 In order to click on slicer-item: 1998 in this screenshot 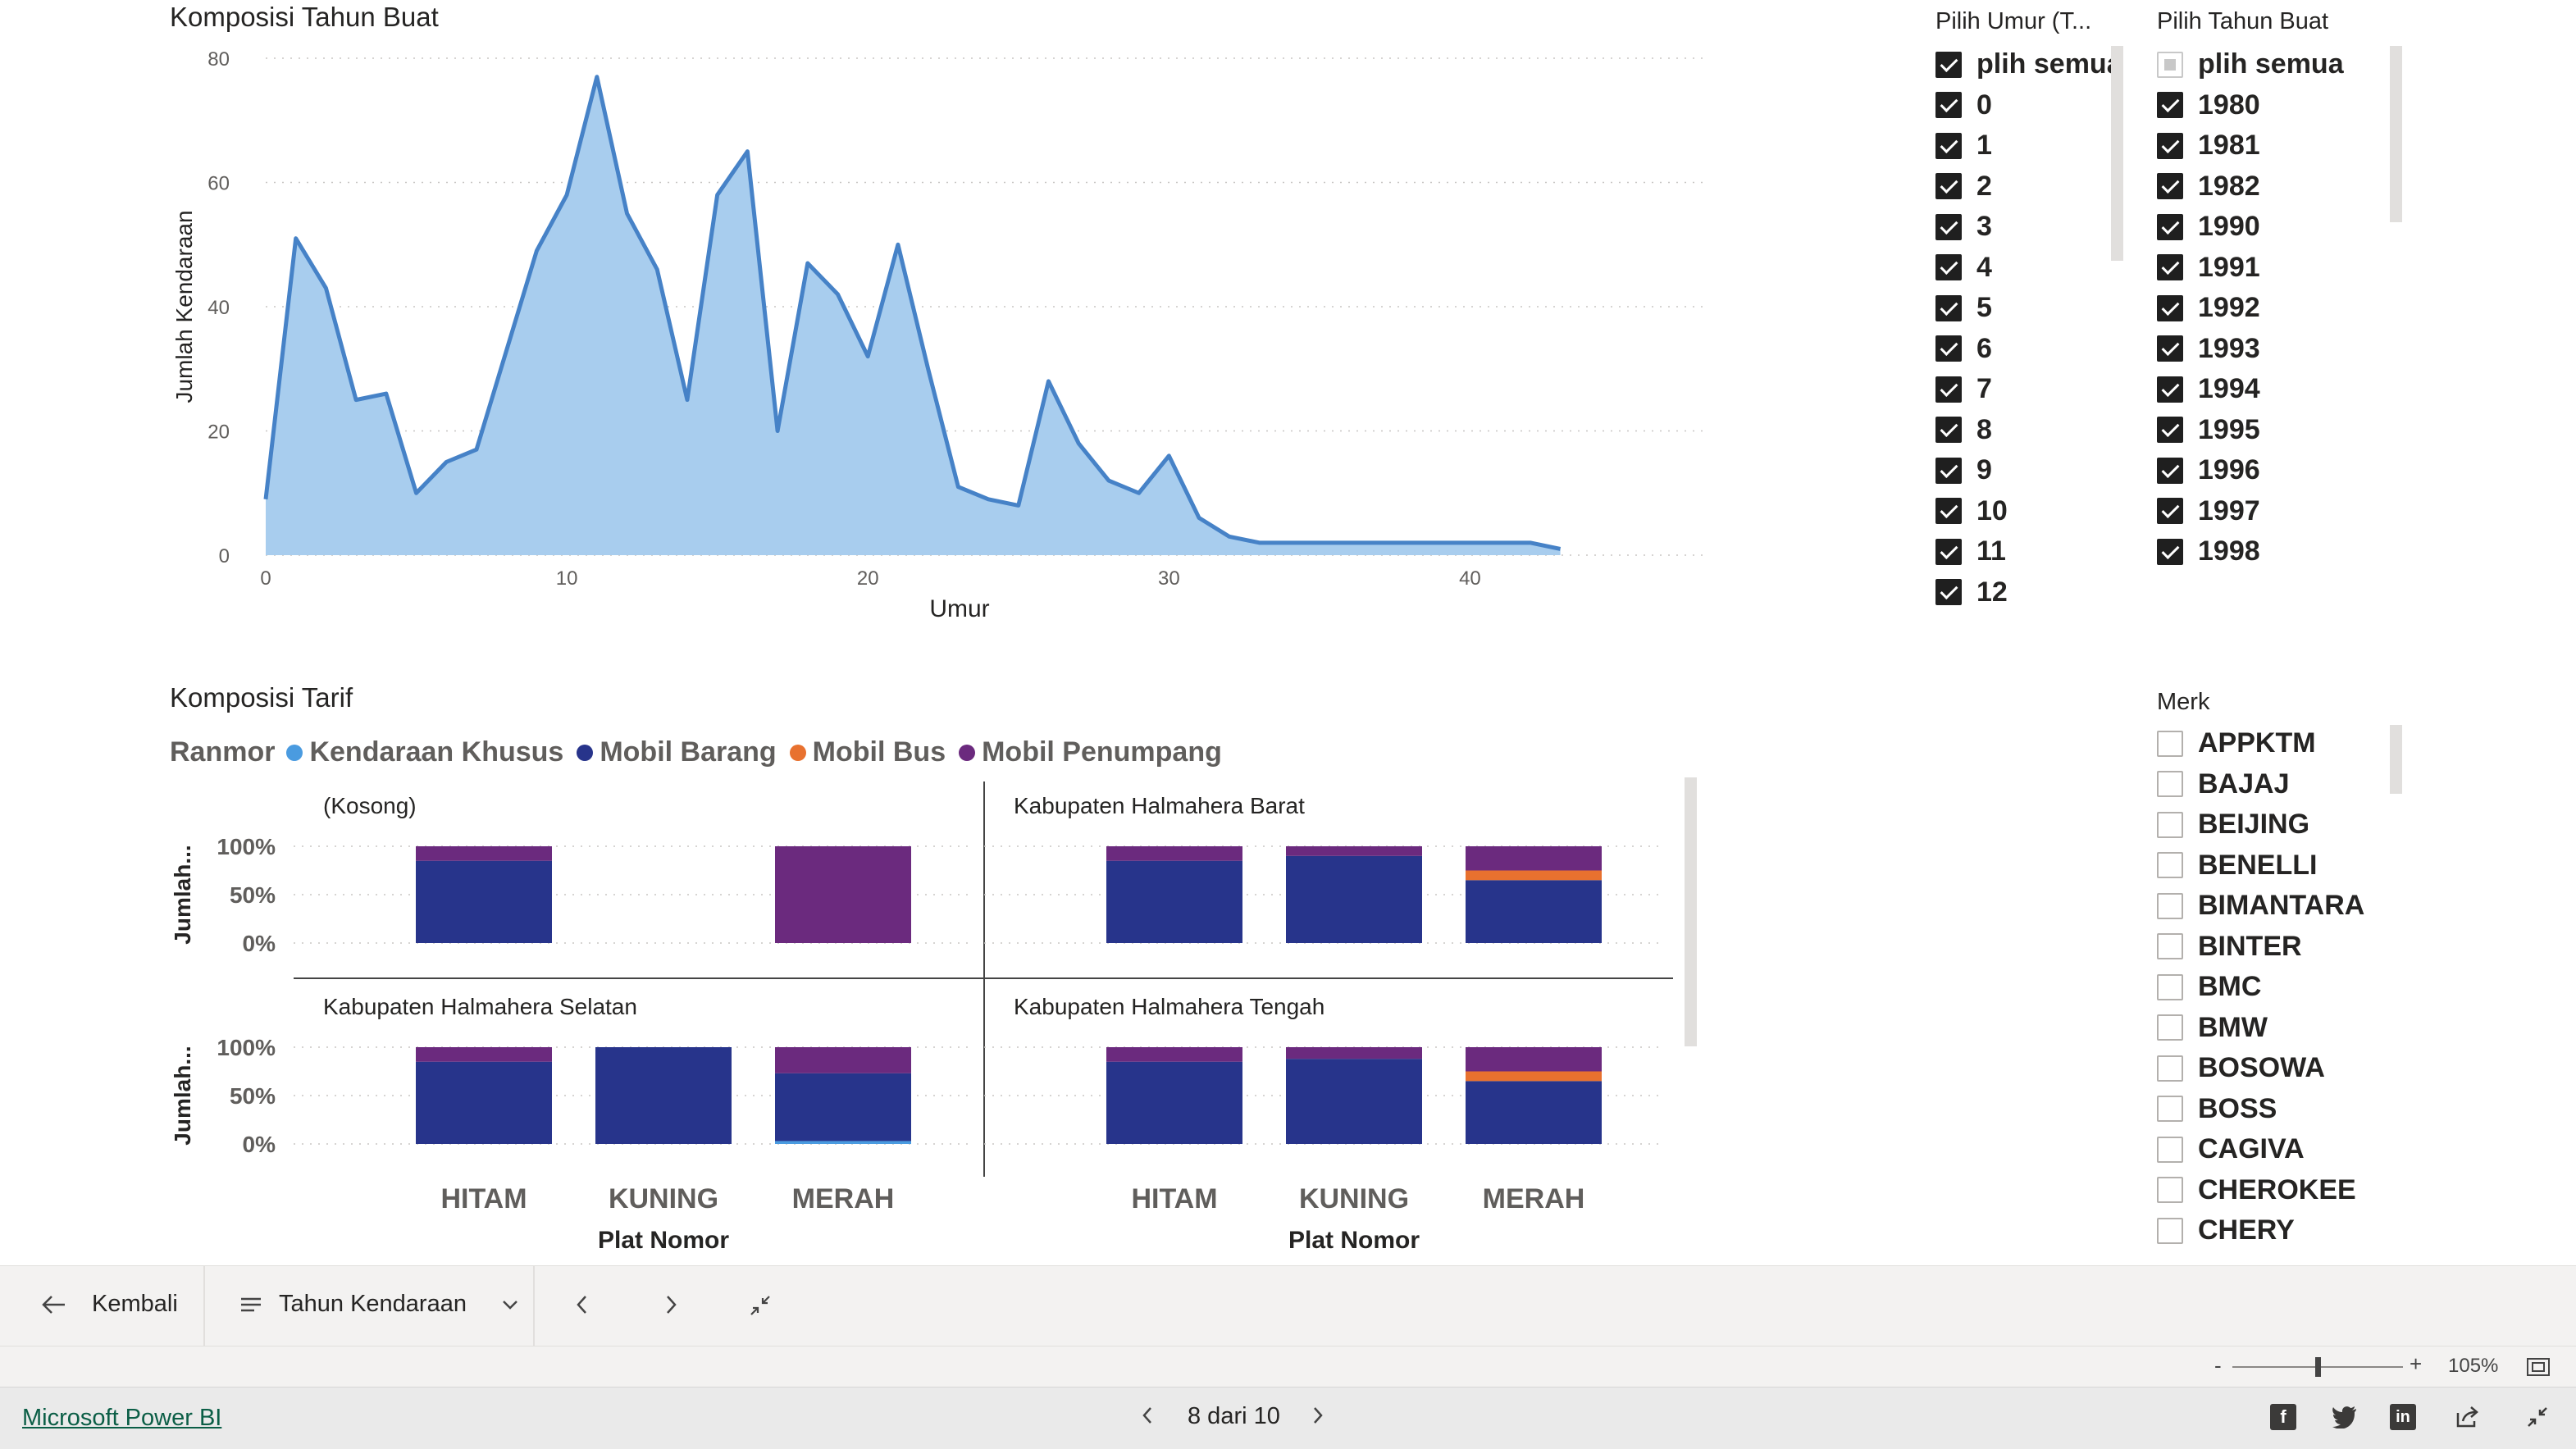, I will do `click(2208, 551)`.